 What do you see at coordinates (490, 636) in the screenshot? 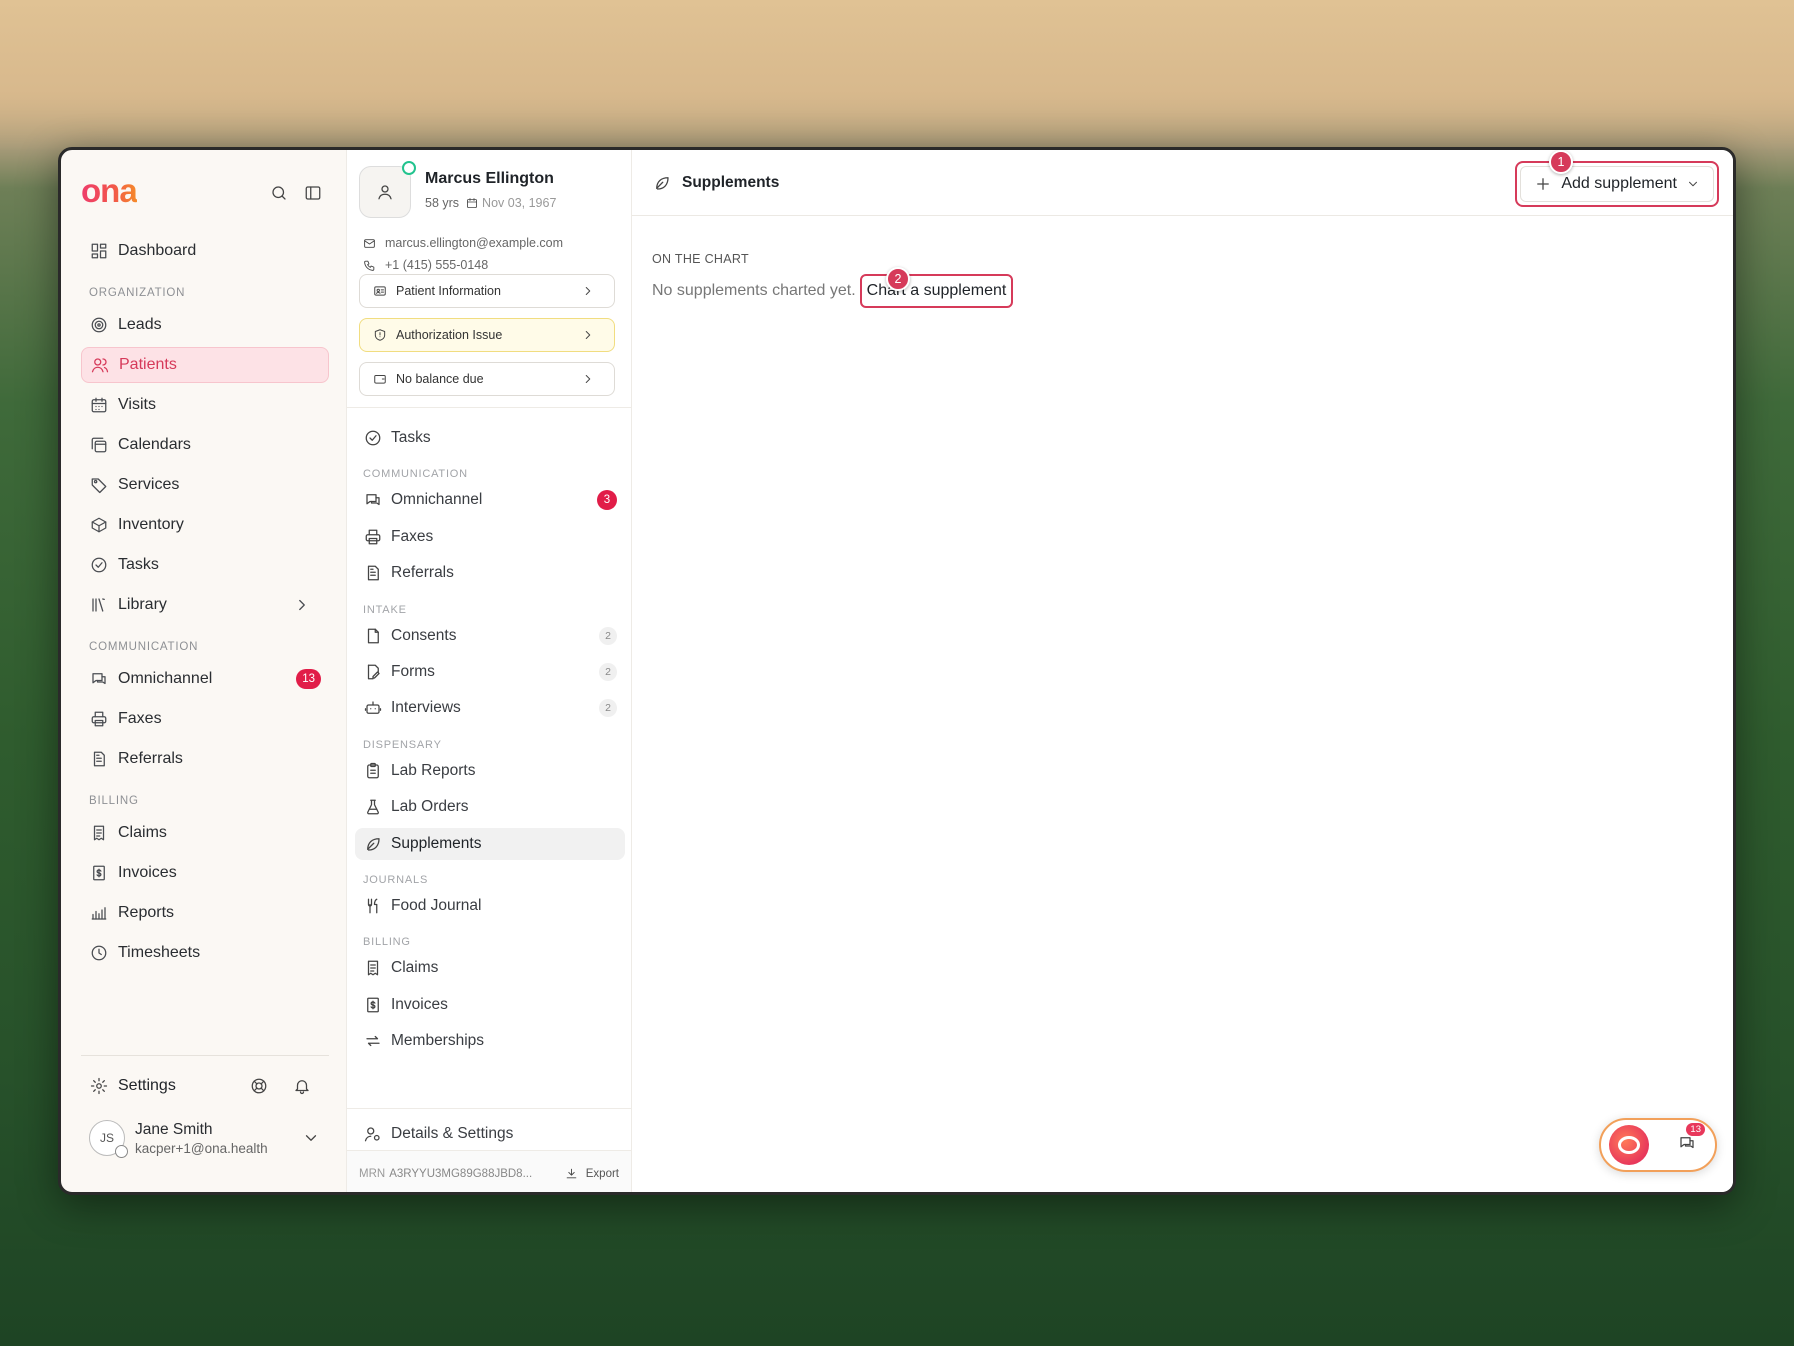
I see `patient-nav-consents: Consents 2` at bounding box center [490, 636].